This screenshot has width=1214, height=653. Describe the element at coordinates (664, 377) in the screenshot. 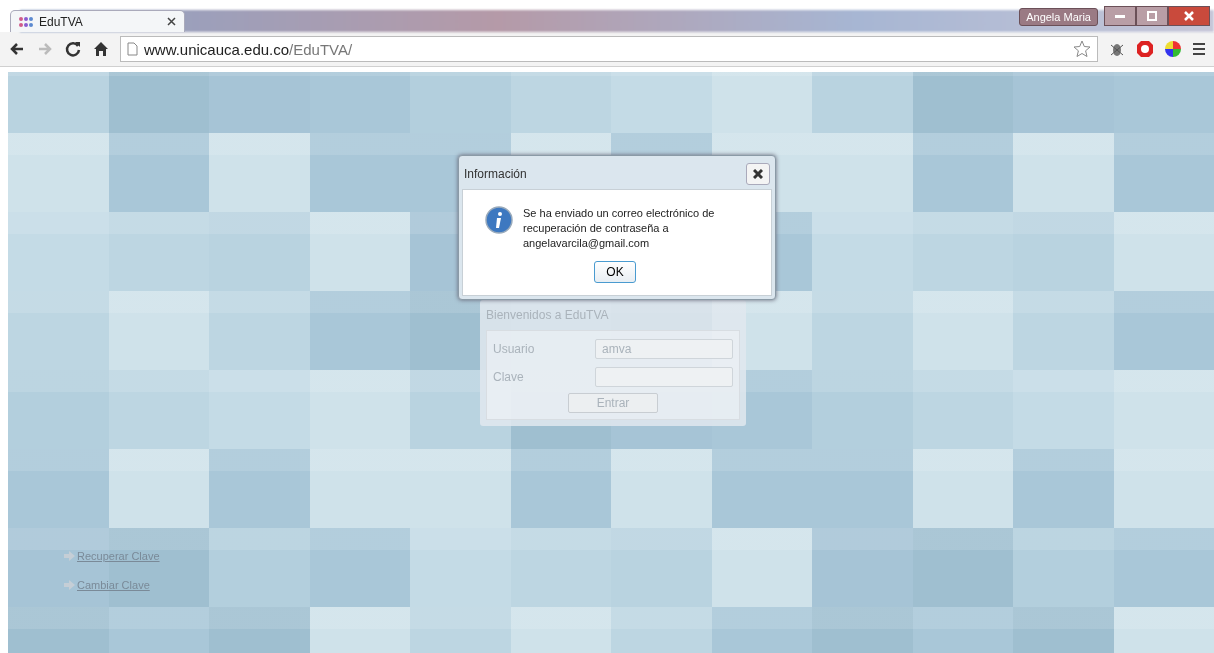

I see `input-field` at that location.